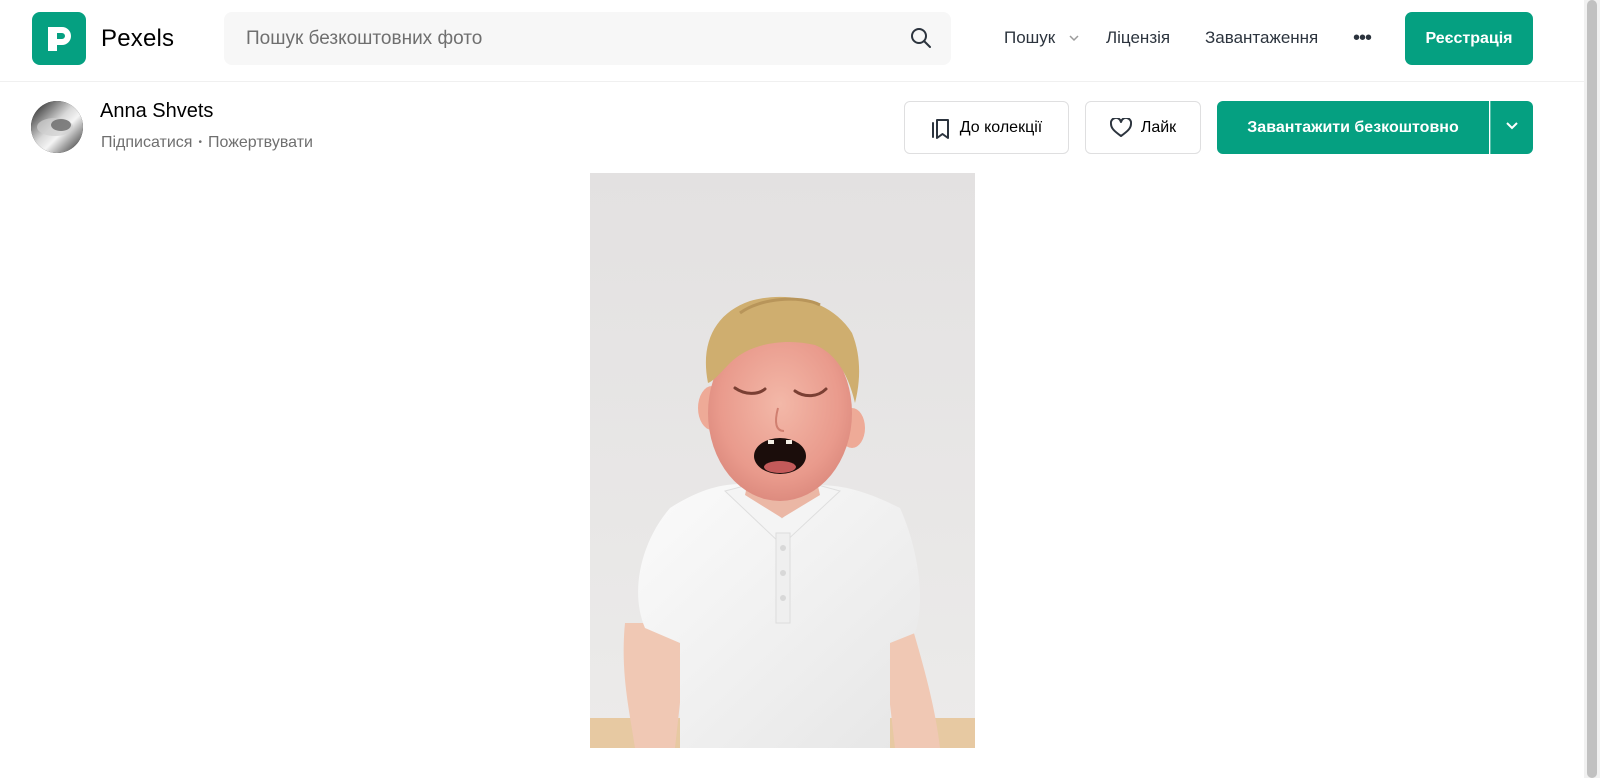 The image size is (1600, 778). Describe the element at coordinates (260, 142) in the screenshot. I see `donate-link: Пожертвувати` at that location.